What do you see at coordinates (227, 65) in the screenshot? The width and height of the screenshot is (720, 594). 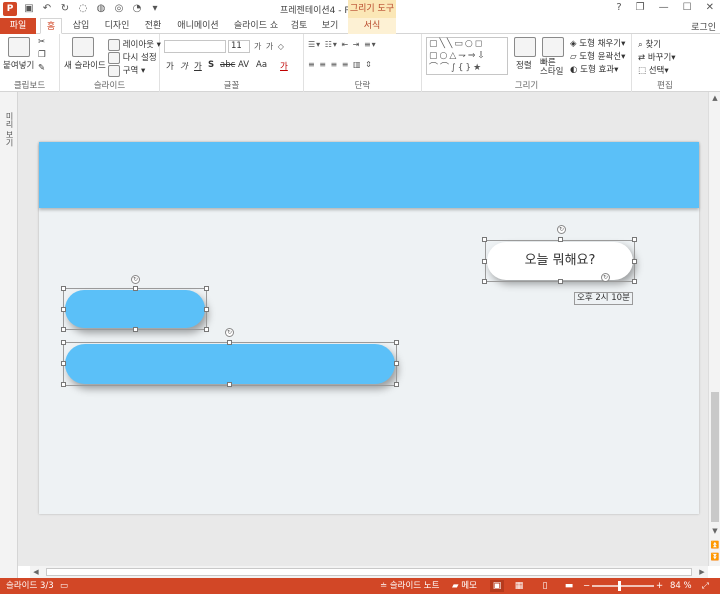 I see `strikethrough-button: abc` at bounding box center [227, 65].